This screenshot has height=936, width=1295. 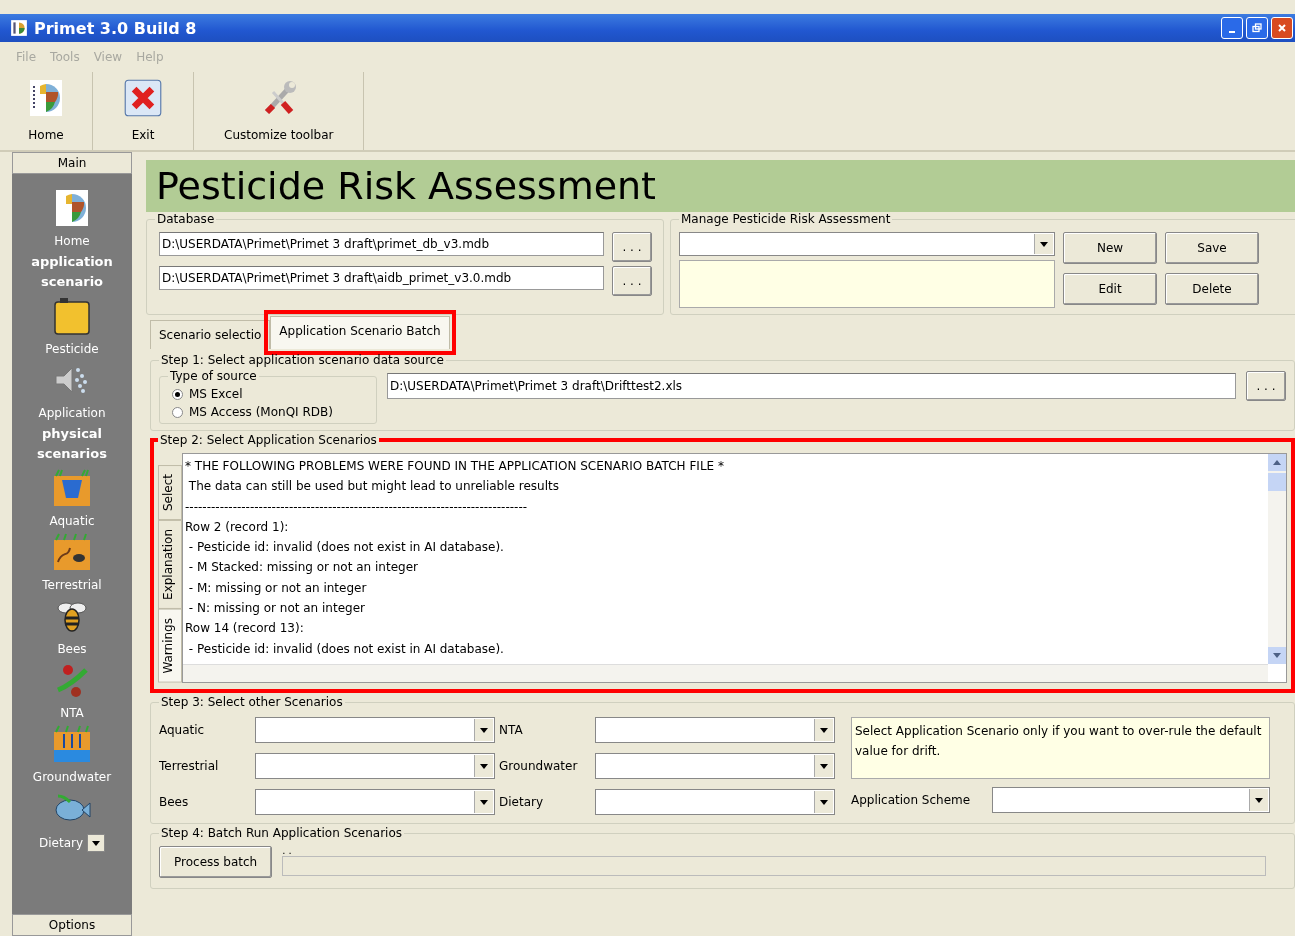 What do you see at coordinates (522, 802) in the screenshot?
I see `field-label: Dietary` at bounding box center [522, 802].